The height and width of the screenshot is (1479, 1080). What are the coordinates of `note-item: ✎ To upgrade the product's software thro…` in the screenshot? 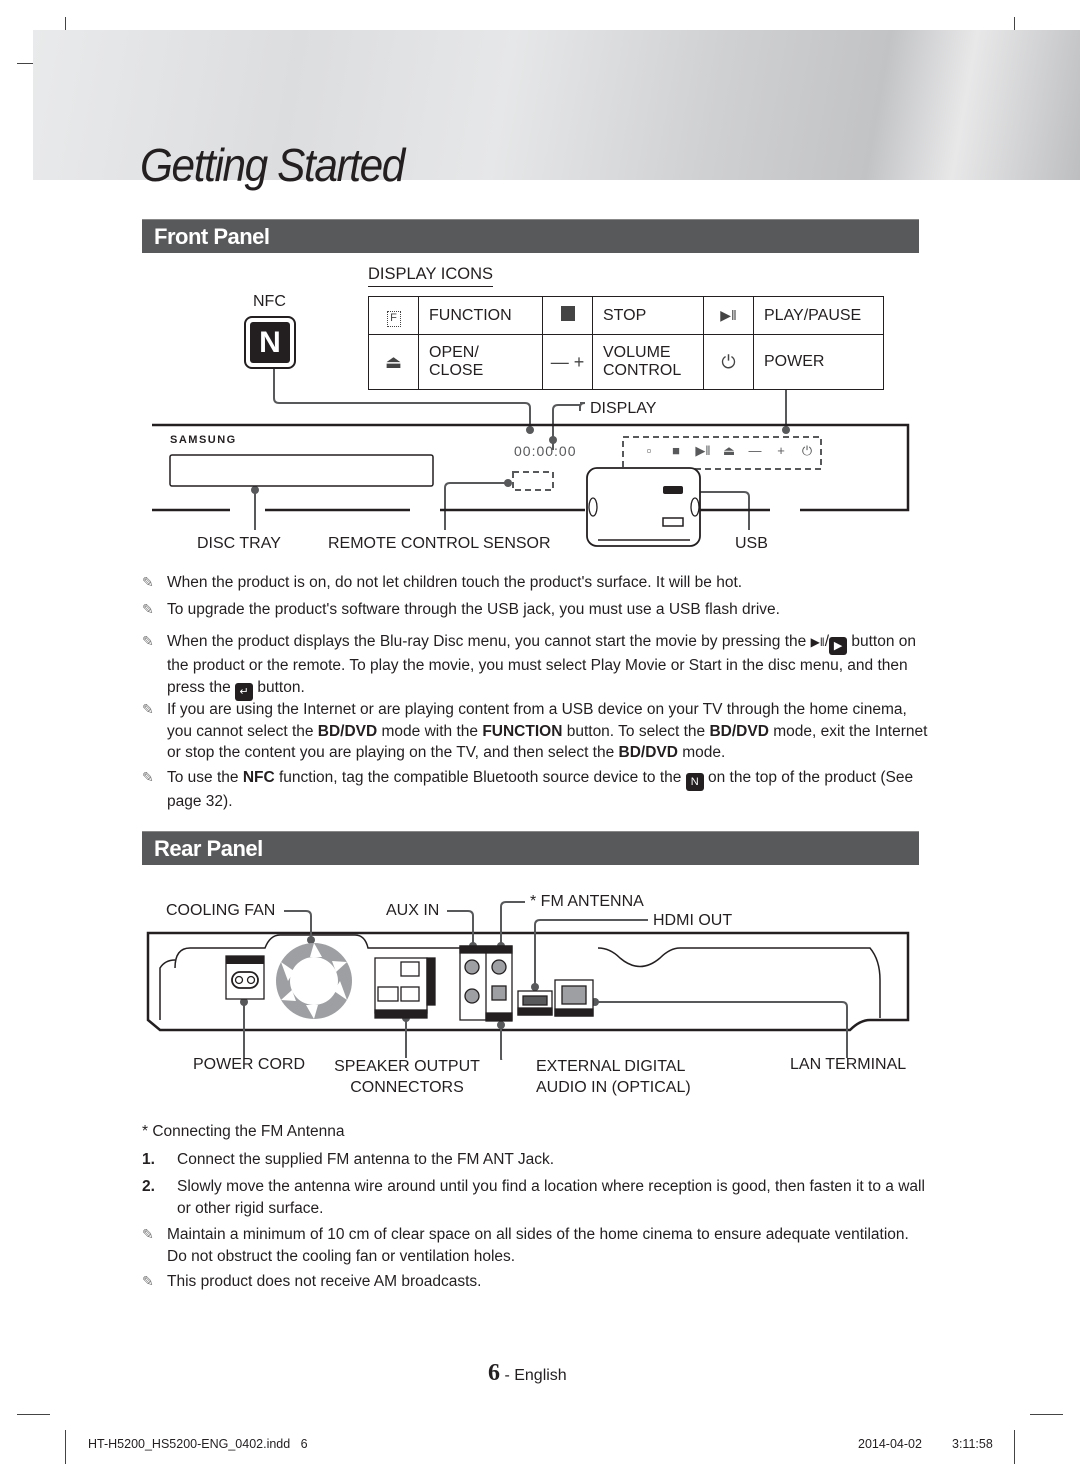 It's located at (537, 610).